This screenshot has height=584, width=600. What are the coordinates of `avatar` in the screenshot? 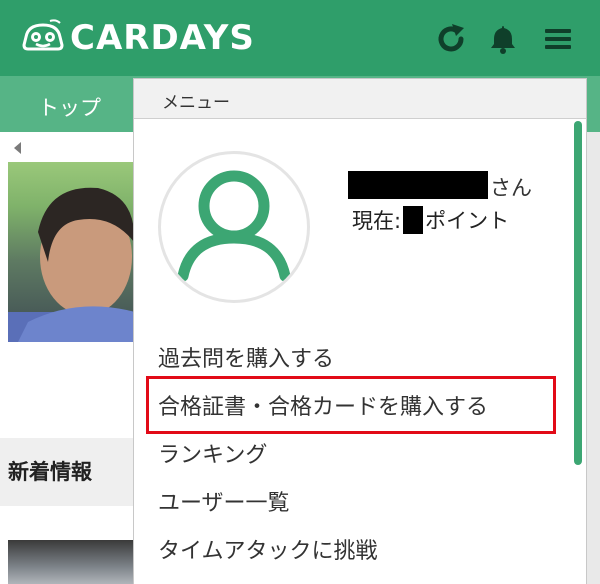 It's located at (234, 227).